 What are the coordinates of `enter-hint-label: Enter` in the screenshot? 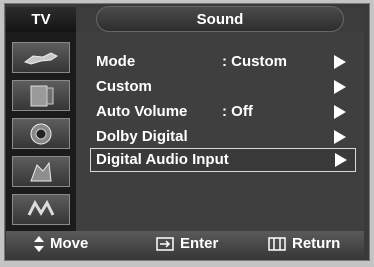 It's located at (199, 243).